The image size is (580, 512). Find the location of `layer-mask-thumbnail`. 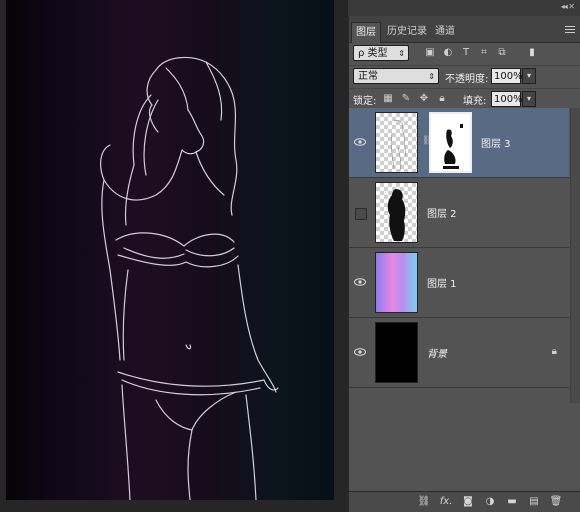

layer-mask-thumbnail is located at coordinates (450, 142).